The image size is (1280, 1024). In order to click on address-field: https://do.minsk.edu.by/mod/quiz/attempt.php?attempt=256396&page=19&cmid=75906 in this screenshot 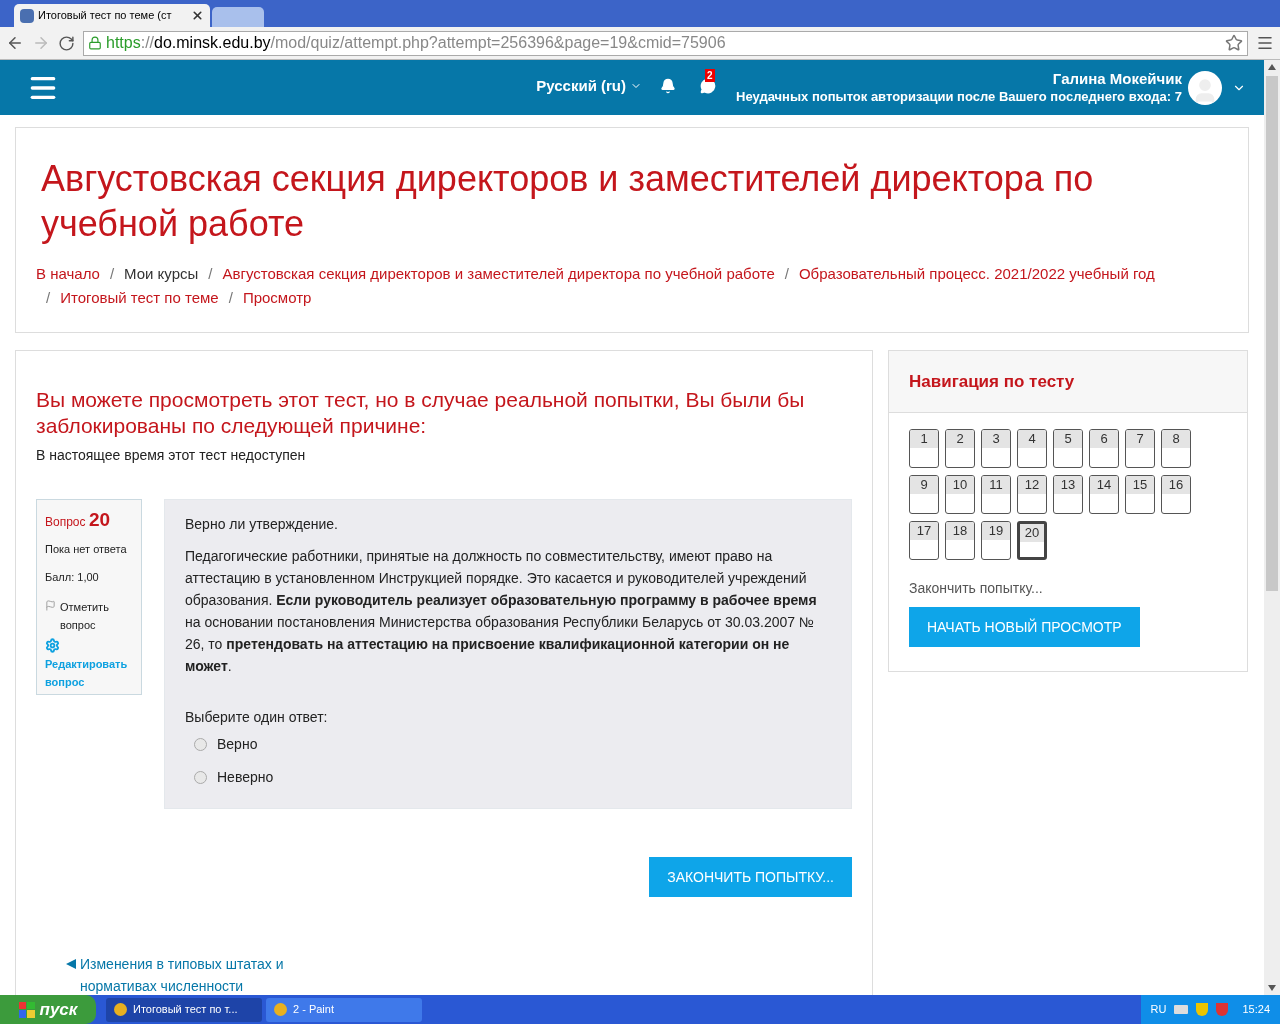, I will do `click(665, 43)`.